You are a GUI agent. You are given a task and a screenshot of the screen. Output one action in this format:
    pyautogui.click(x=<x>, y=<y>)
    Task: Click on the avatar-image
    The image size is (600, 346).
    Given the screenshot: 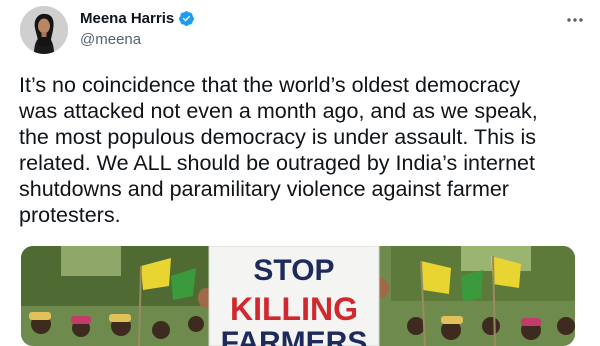 What is the action you would take?
    pyautogui.click(x=44, y=30)
    